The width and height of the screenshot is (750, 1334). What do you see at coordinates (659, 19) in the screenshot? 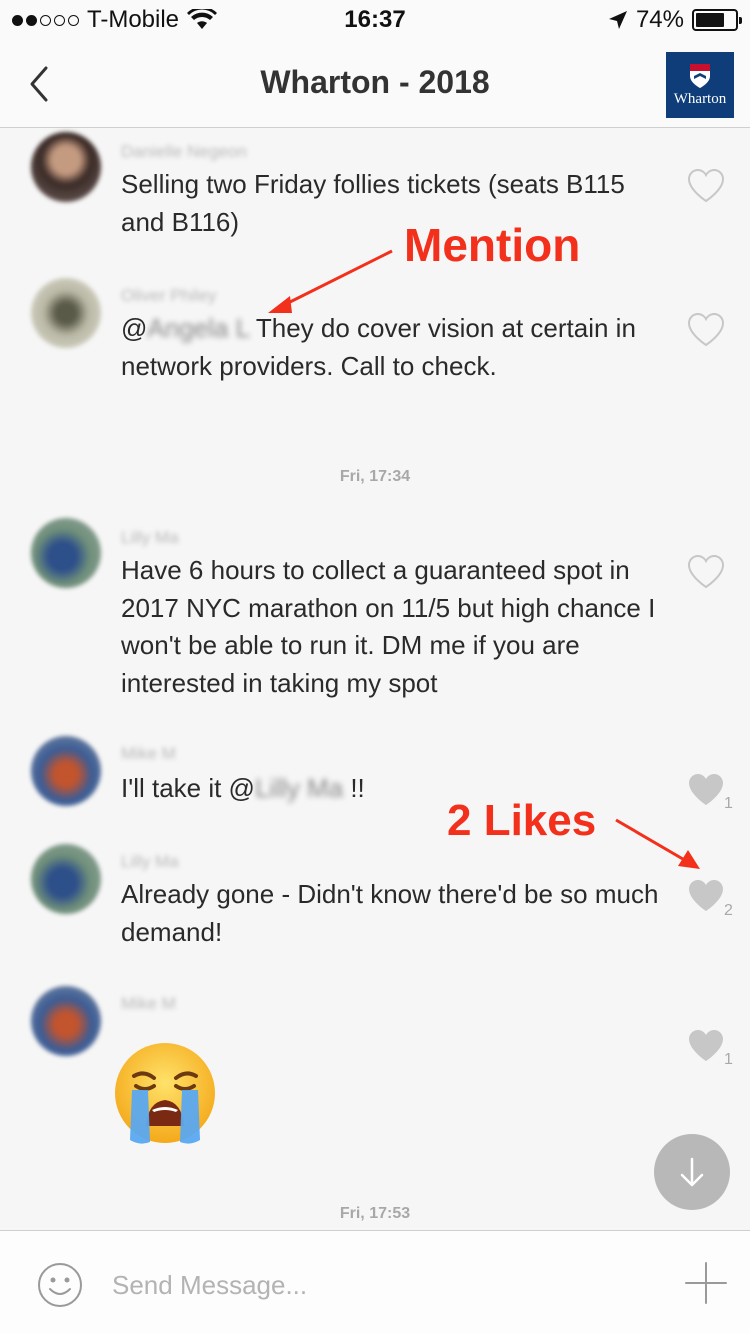
I see `battery-percentage: 74%` at bounding box center [659, 19].